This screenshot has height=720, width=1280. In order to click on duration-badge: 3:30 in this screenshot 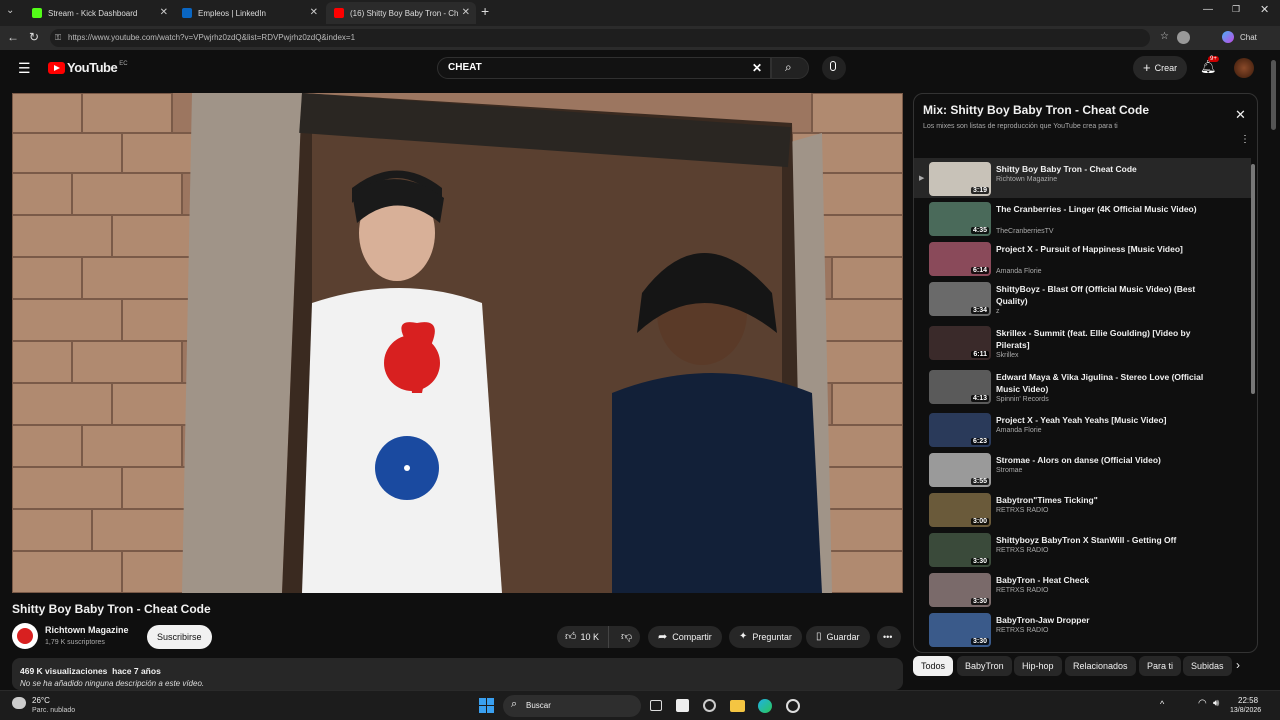, I will do `click(979, 641)`.